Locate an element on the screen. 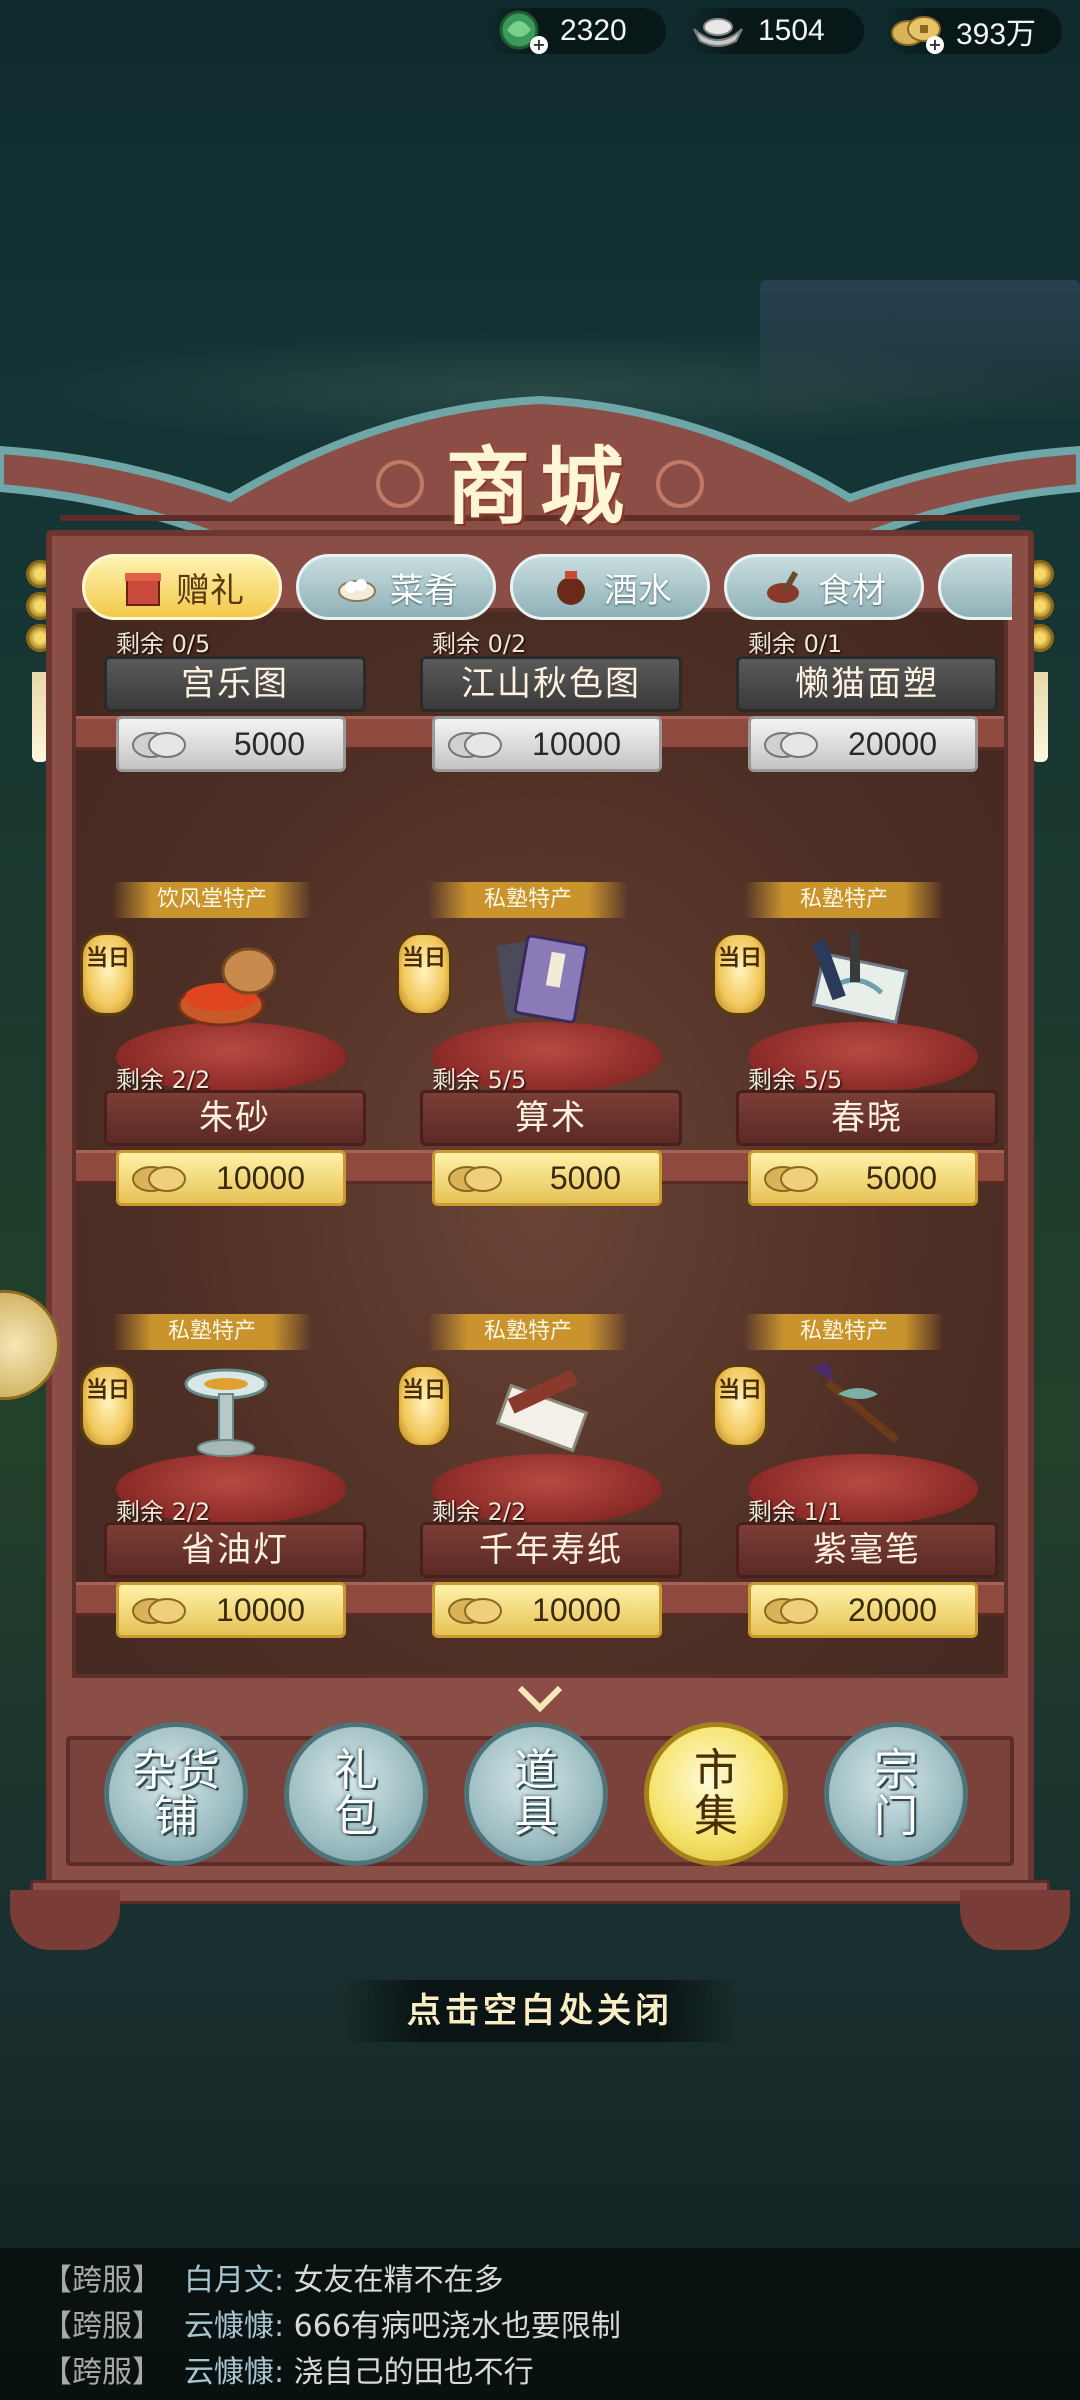 This screenshot has height=2400, width=1080. category-label: 铺 is located at coordinates (176, 1816).